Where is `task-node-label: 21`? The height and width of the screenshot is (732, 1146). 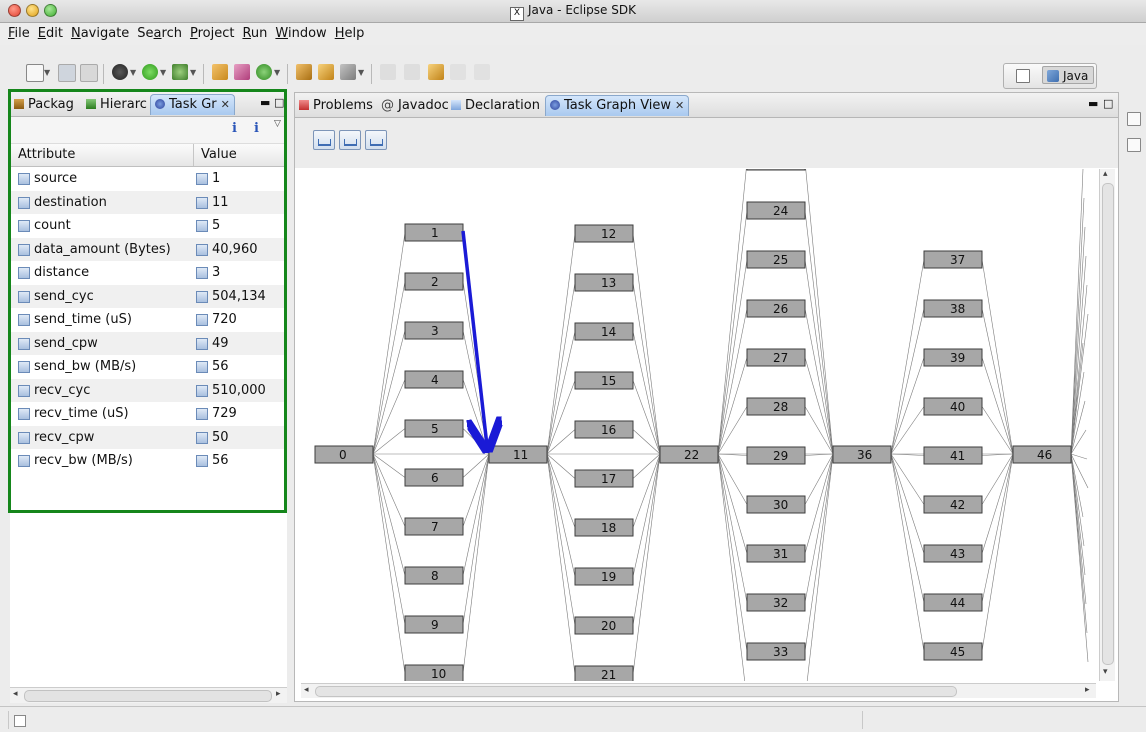
task-node-label: 21 is located at coordinates (608, 674).